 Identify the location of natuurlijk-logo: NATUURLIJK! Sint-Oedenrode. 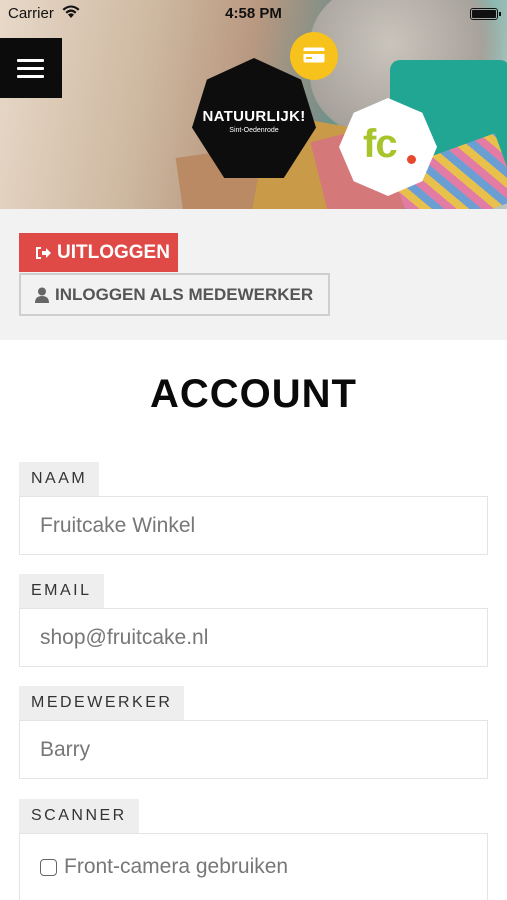
(254, 118).